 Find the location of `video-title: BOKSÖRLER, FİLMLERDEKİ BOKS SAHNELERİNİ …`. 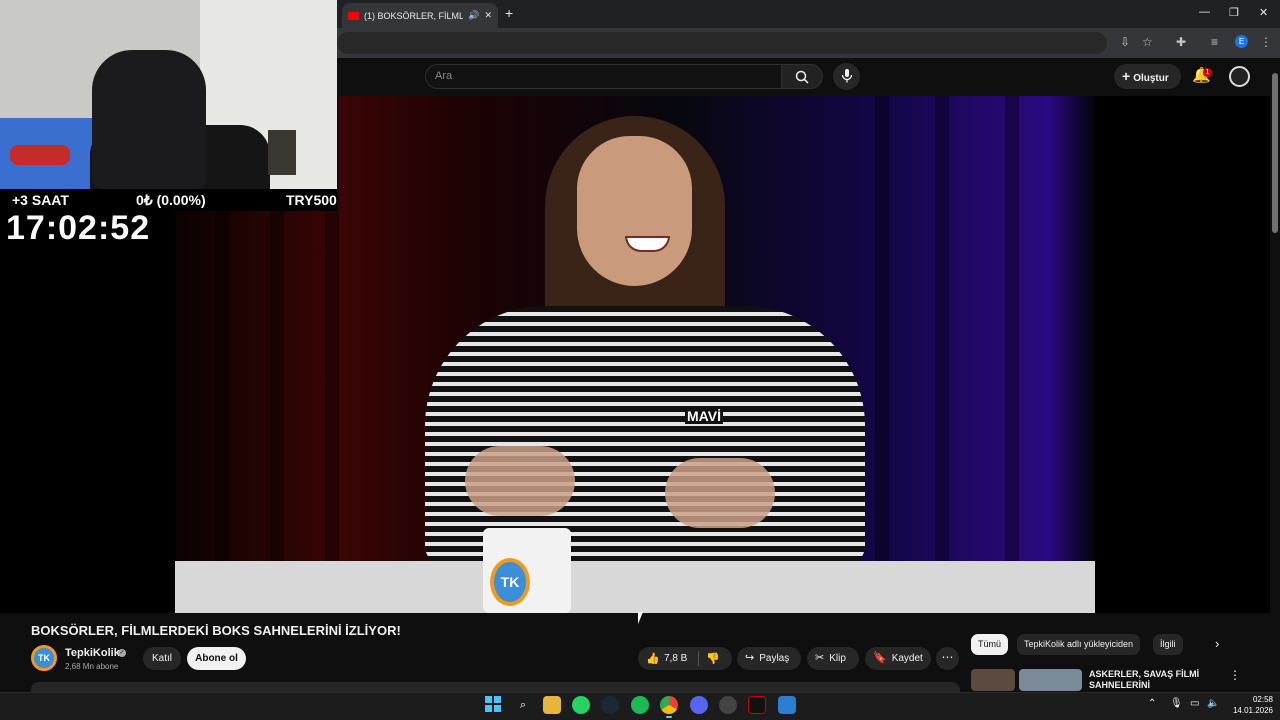

video-title: BOKSÖRLER, FİLMLERDEKİ BOKS SAHNELERİNİ … is located at coordinates (216, 630).